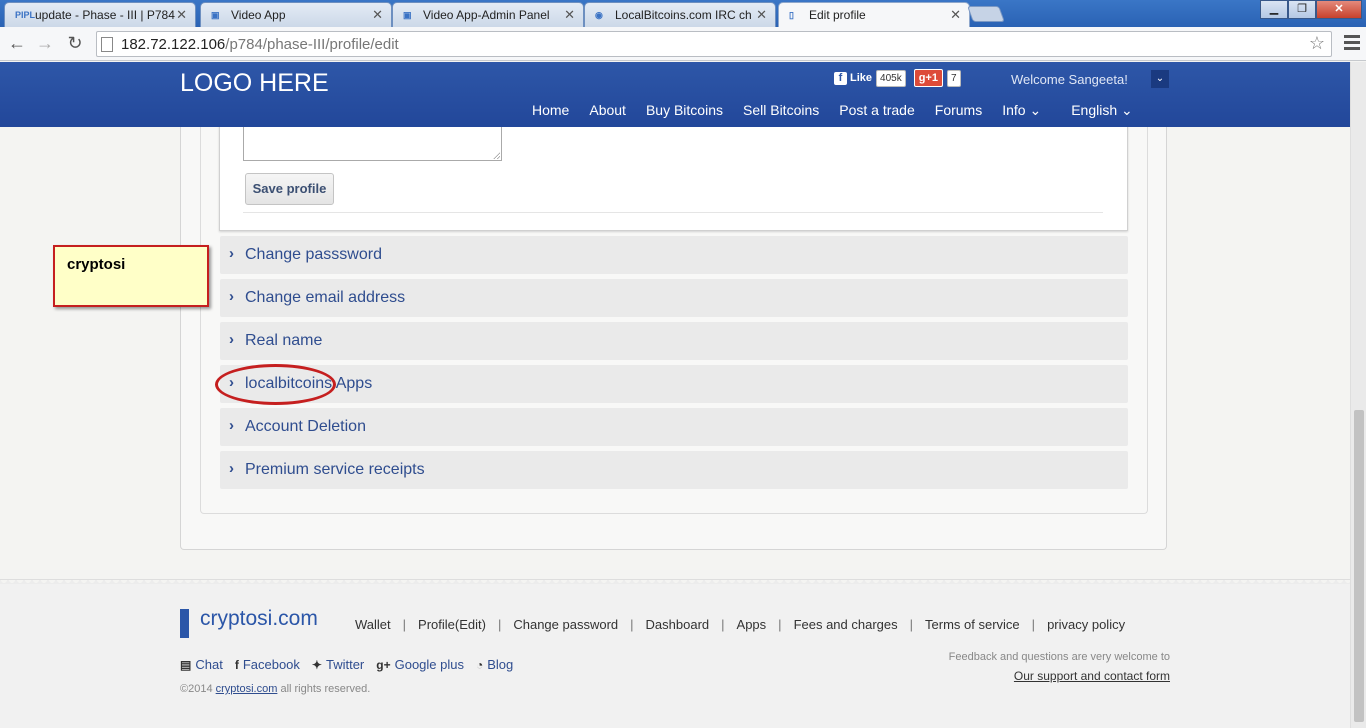 This screenshot has height=728, width=1366. What do you see at coordinates (1094, 110) in the screenshot?
I see `nav-language-label: English` at bounding box center [1094, 110].